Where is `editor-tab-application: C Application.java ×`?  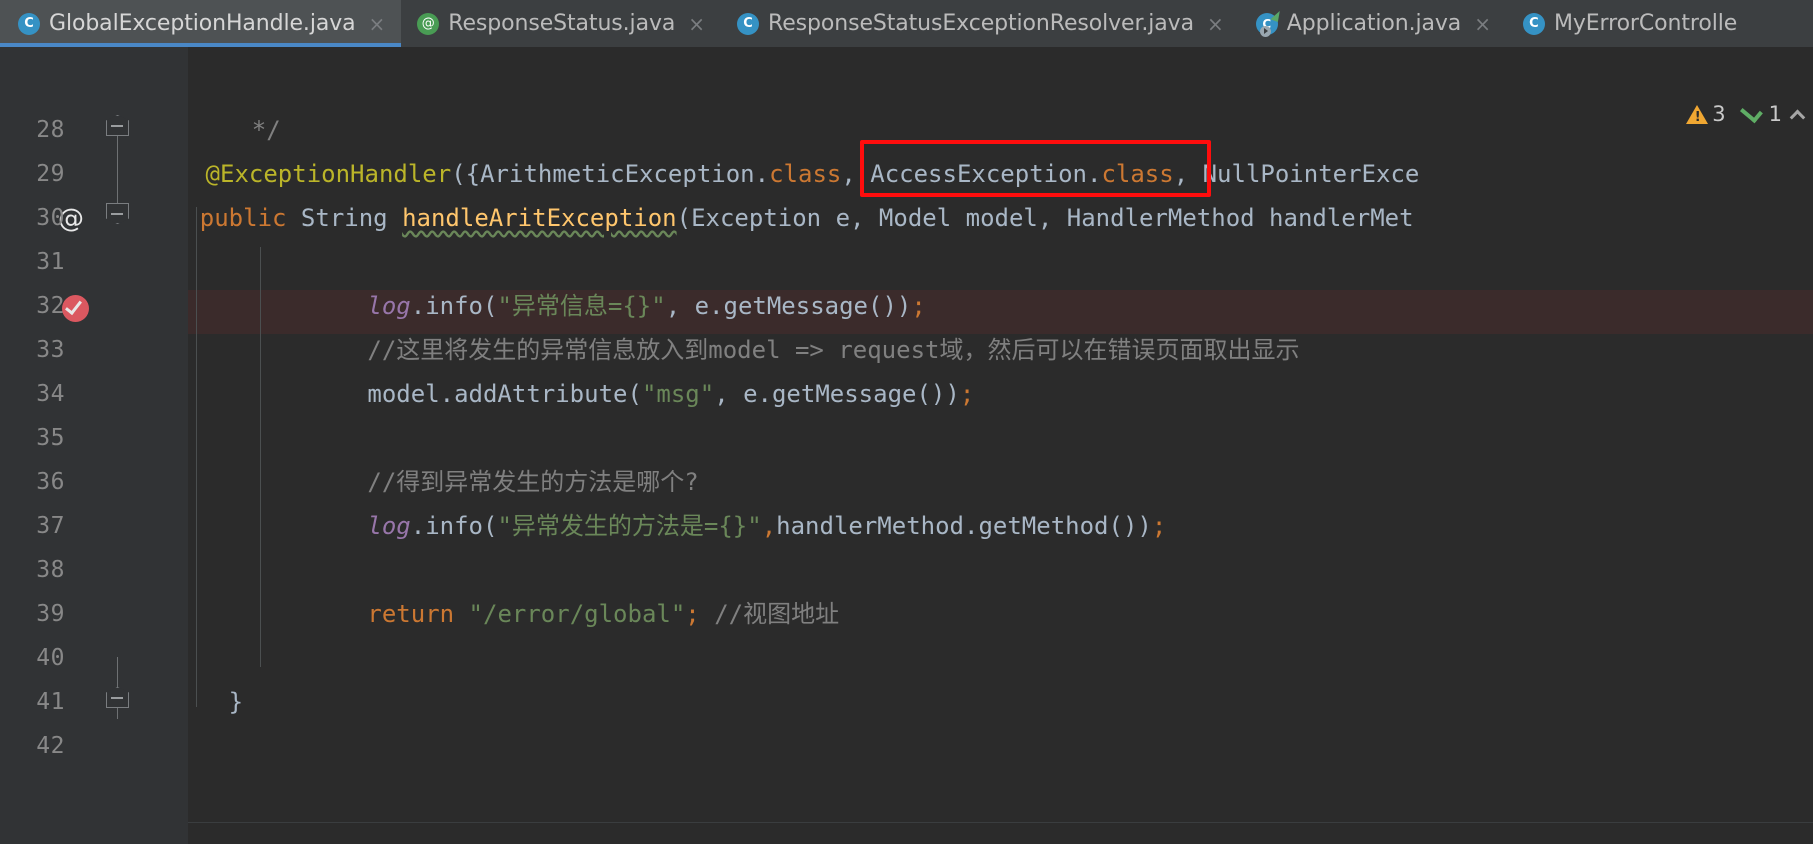 editor-tab-application: C Application.java × is located at coordinates (1373, 23).